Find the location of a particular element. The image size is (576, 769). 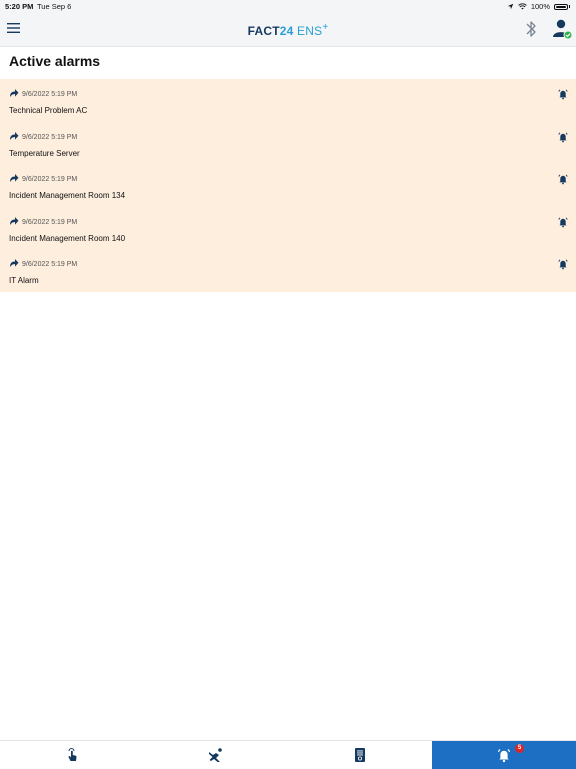

tab-touch is located at coordinates (72, 755).